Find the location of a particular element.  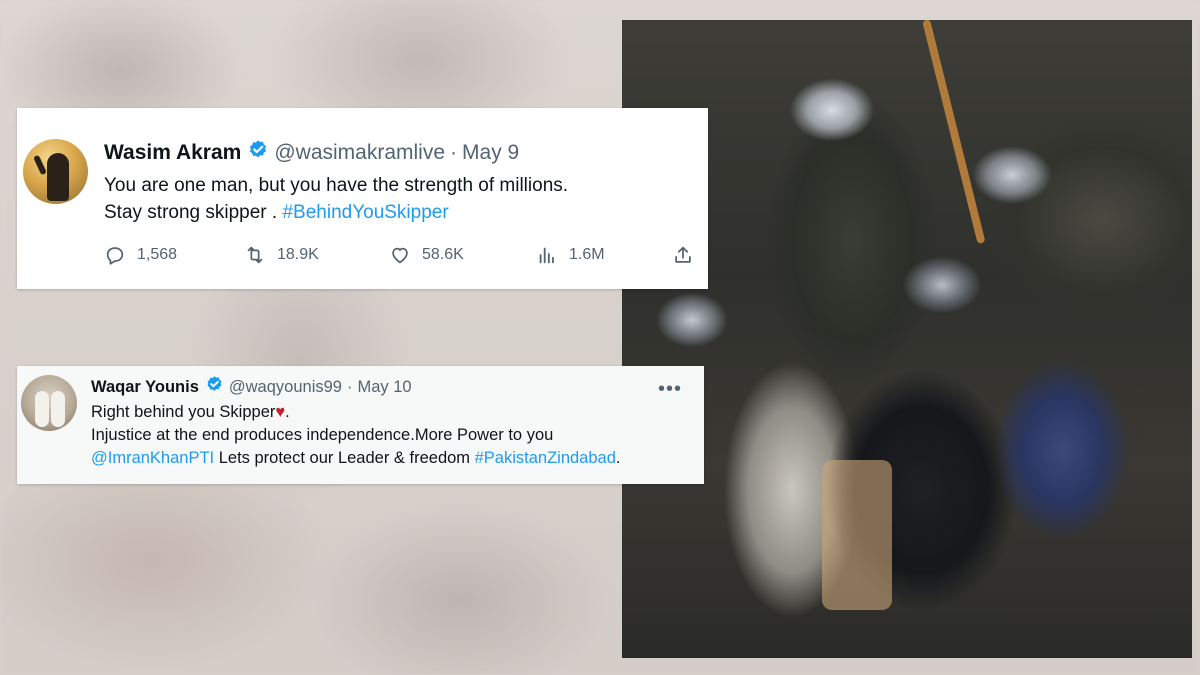

like-count: 58.6K is located at coordinates (443, 254).